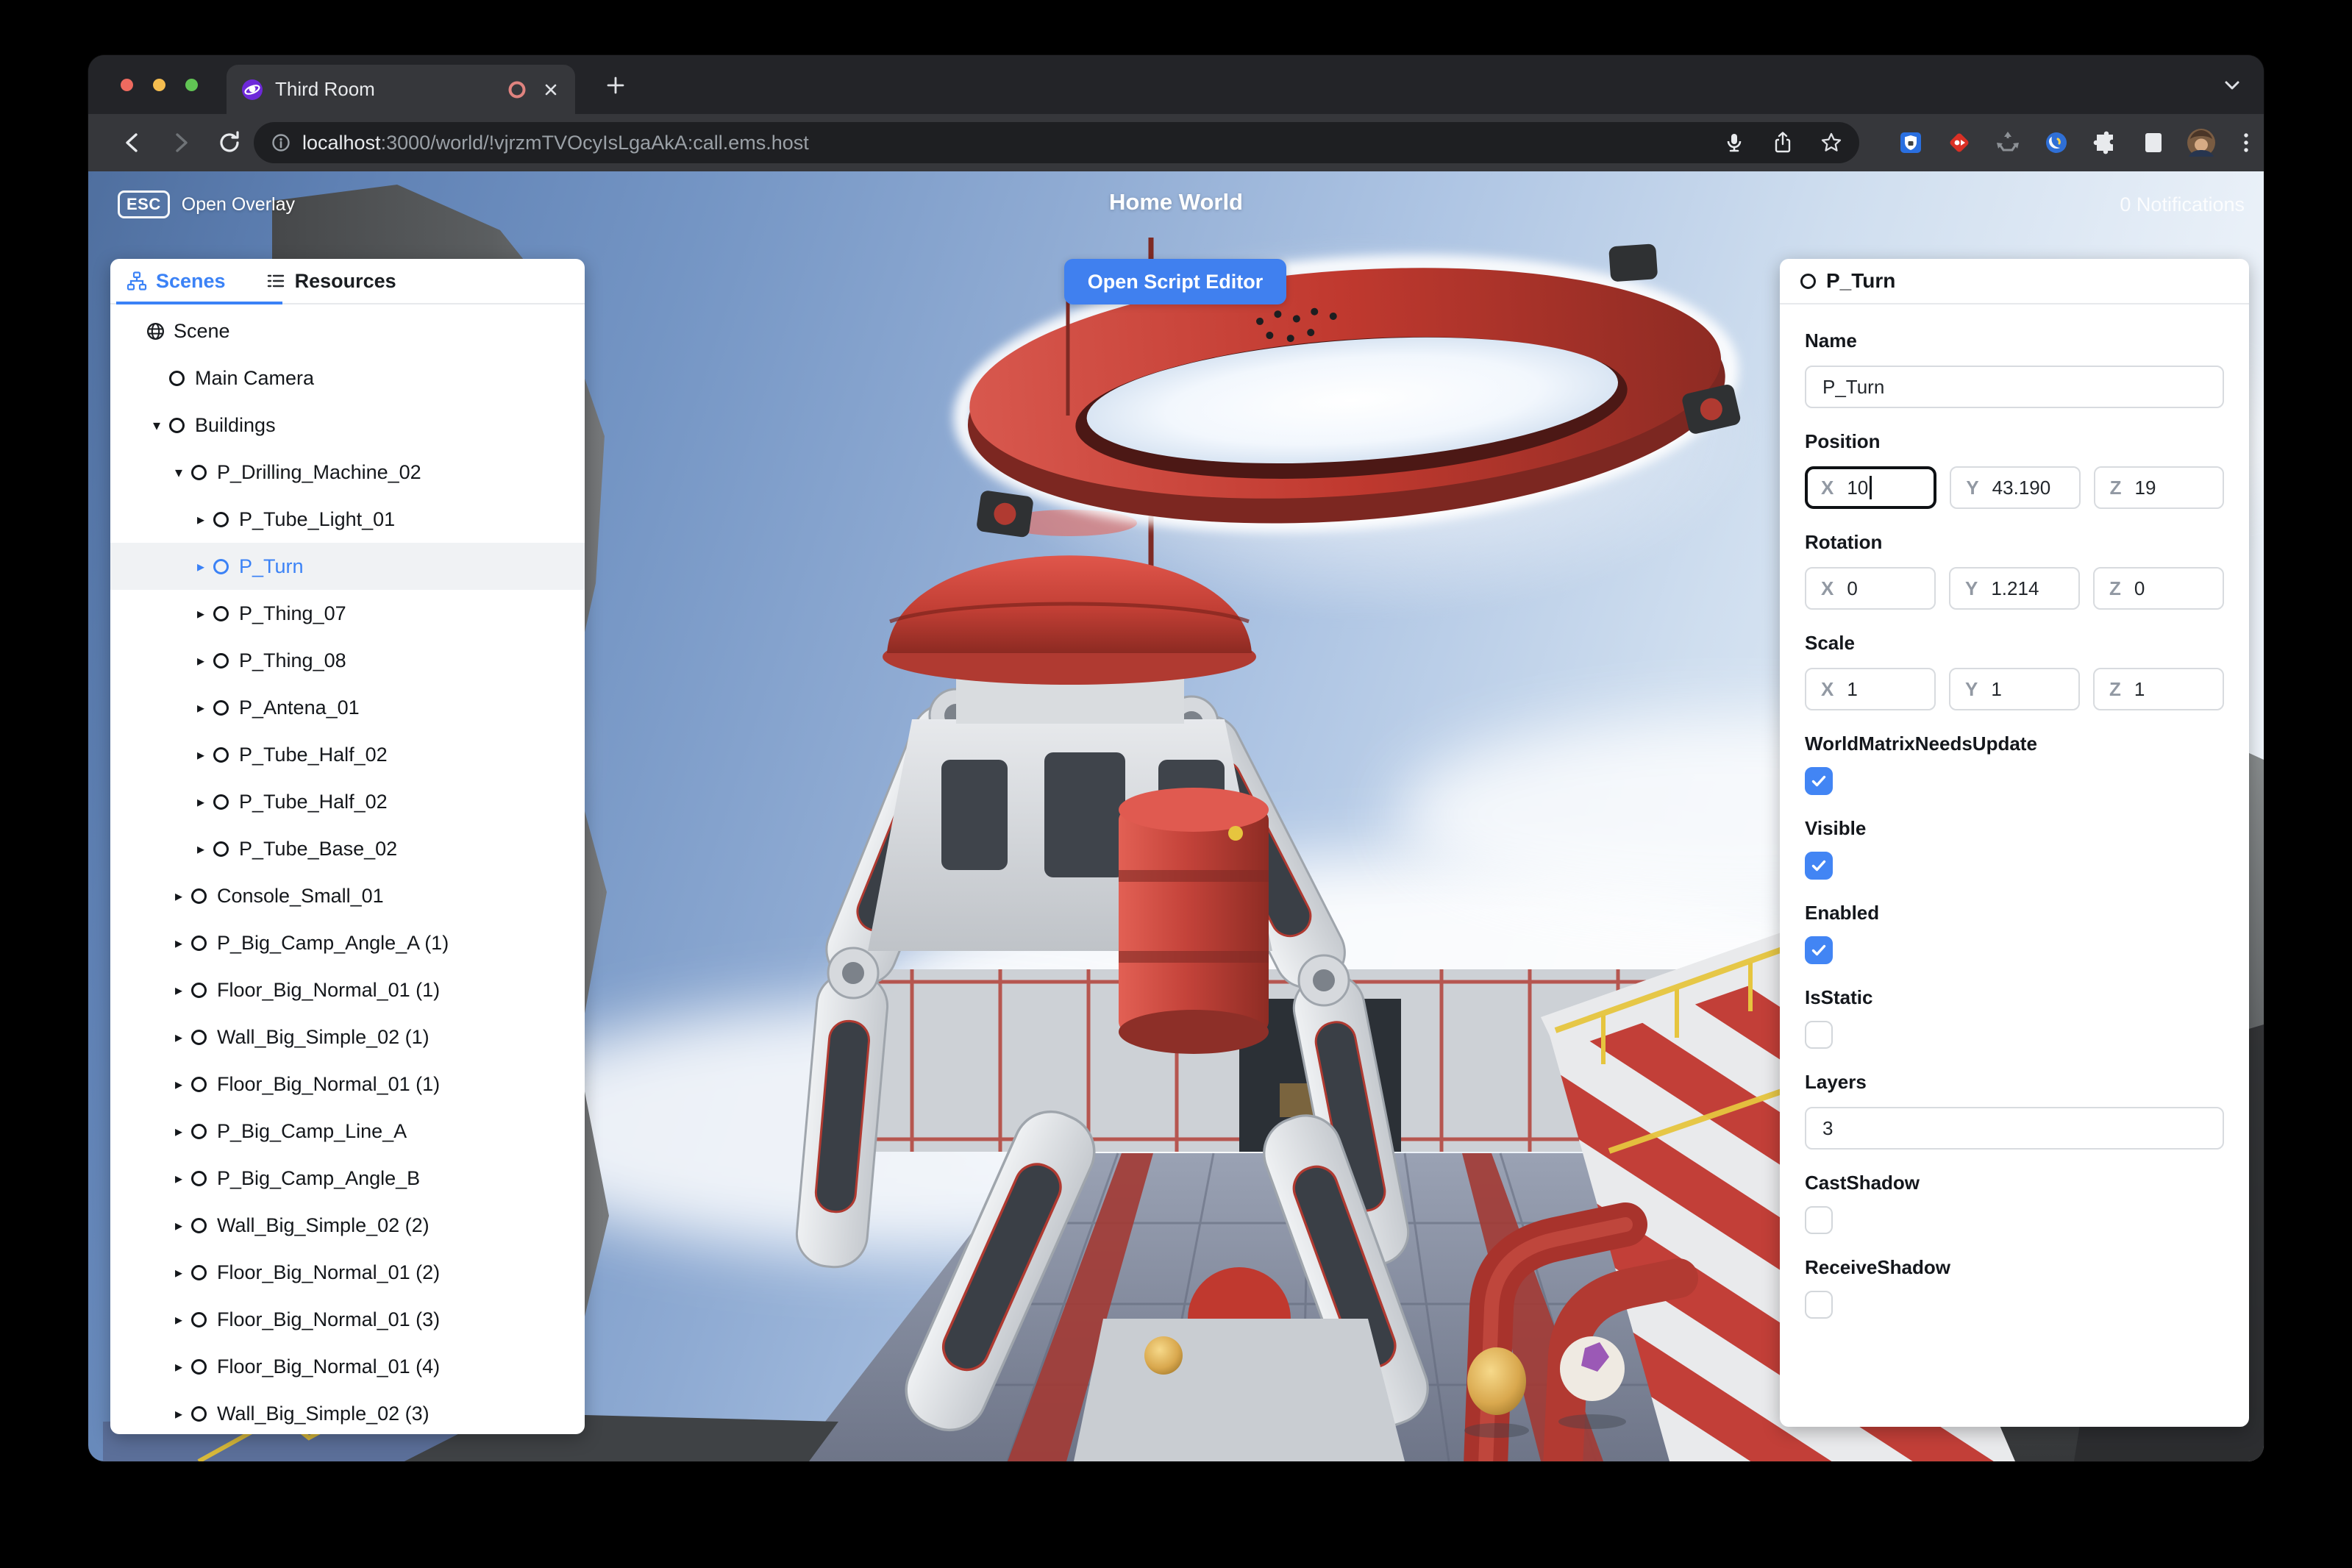 The height and width of the screenshot is (1568, 2352). I want to click on rotation-x-input: X 0, so click(1870, 588).